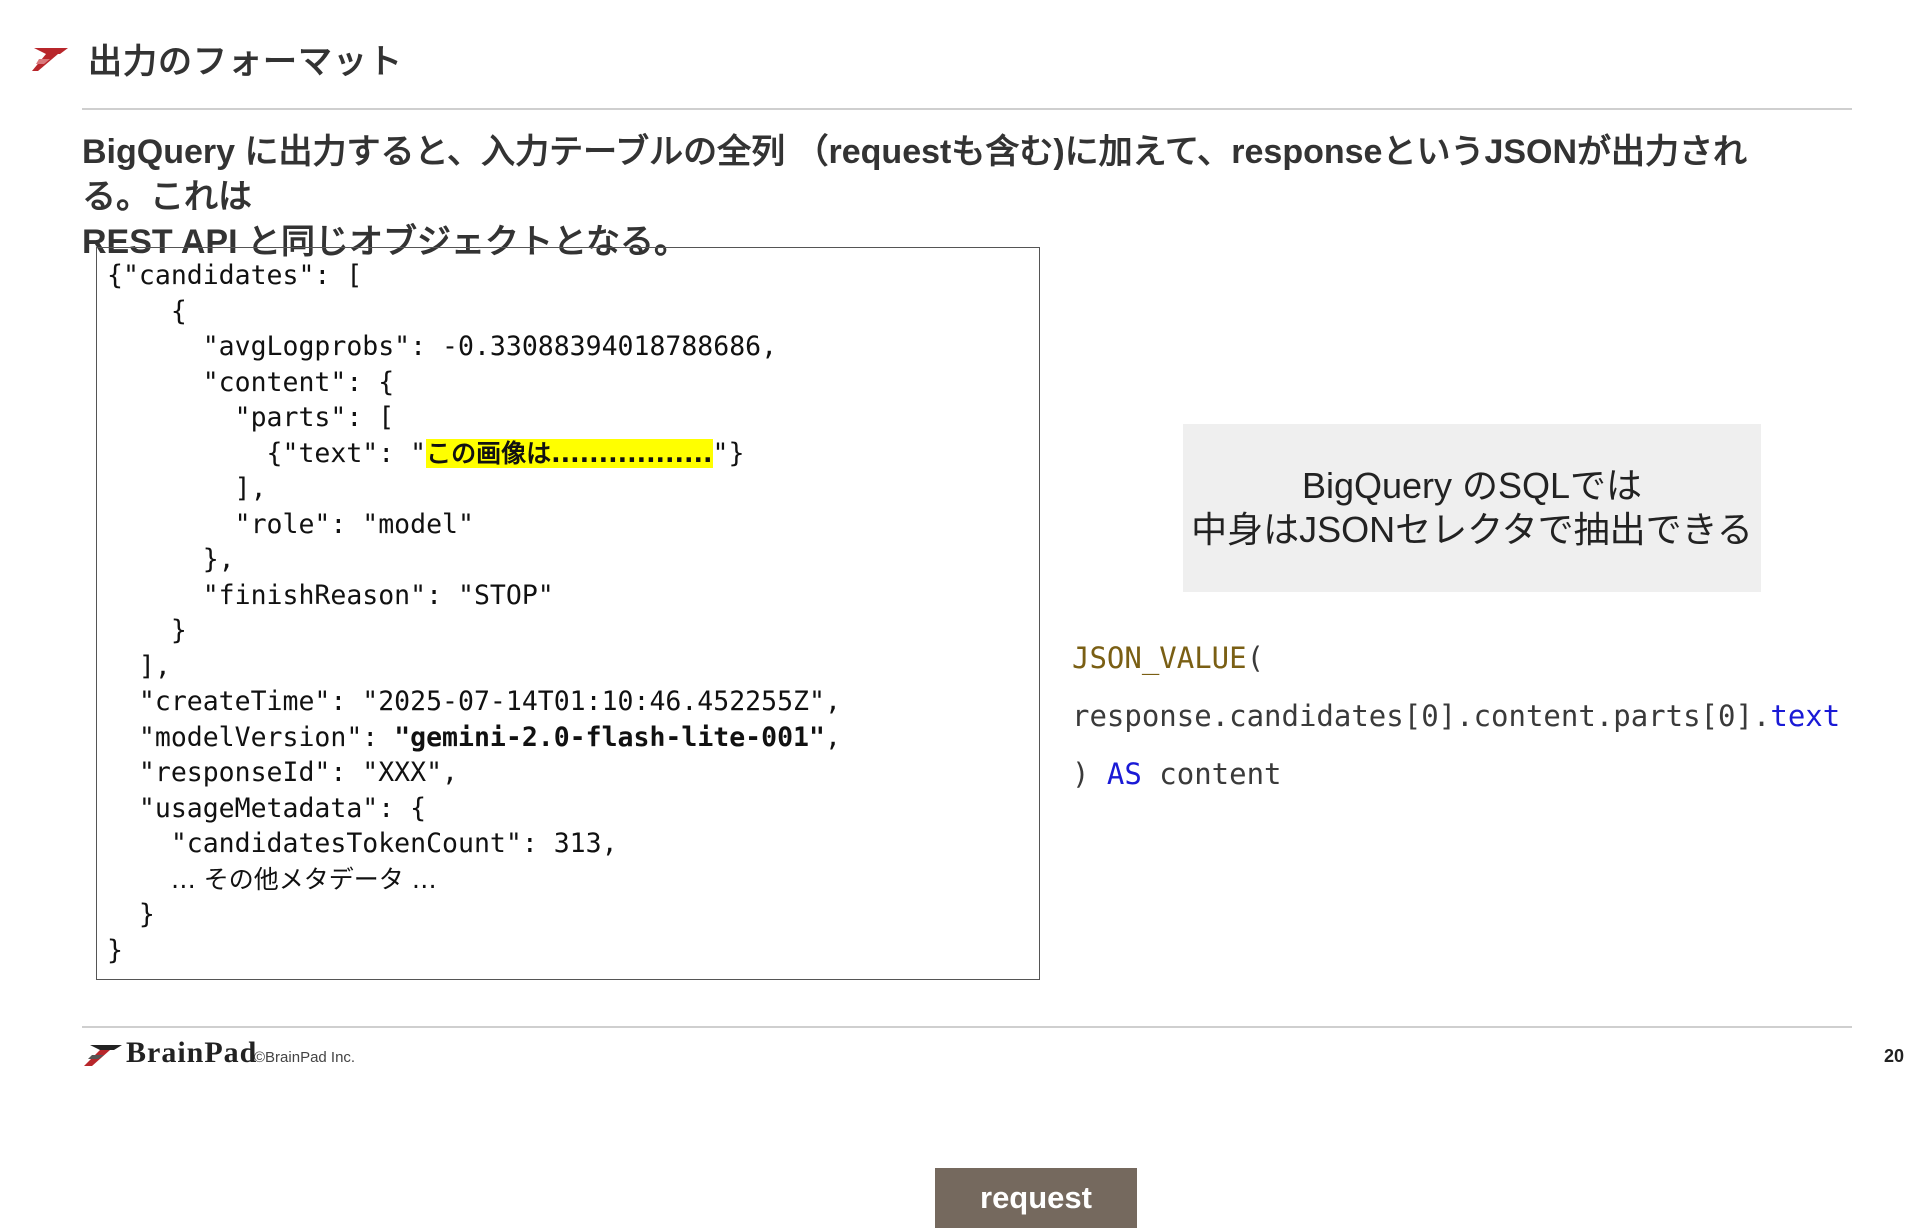 Image resolution: width=1920 pixels, height=1228 pixels. What do you see at coordinates (832, 737) in the screenshot?
I see `code-text: ,` at bounding box center [832, 737].